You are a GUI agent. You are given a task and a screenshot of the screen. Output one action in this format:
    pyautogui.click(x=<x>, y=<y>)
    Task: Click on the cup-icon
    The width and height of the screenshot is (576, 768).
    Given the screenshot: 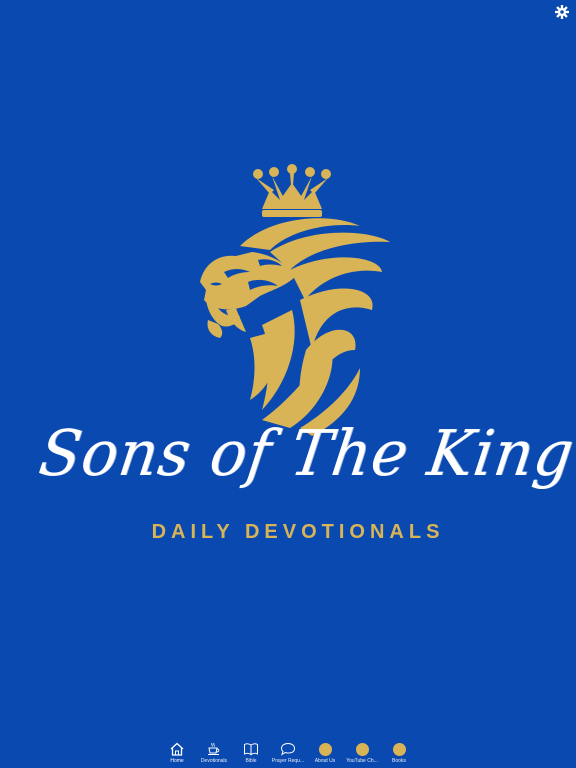 What is the action you would take?
    pyautogui.click(x=214, y=749)
    